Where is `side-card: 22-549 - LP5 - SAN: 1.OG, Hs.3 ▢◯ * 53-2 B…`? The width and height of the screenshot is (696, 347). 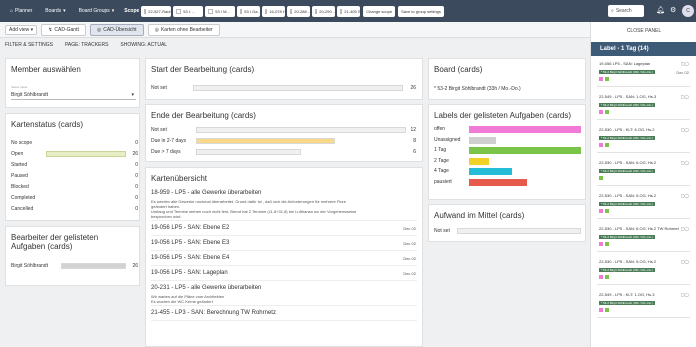 side-card: 22-549 - LP5 - SAN: 1.OG, Hs.3 ▢◯ * 53-2 B… is located at coordinates (643, 106).